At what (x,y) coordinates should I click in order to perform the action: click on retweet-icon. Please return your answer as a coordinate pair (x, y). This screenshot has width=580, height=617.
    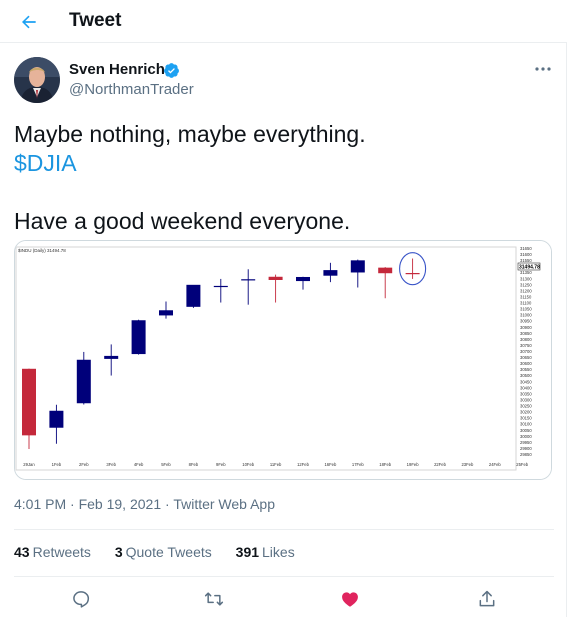
    Looking at the image, I should click on (214, 599).